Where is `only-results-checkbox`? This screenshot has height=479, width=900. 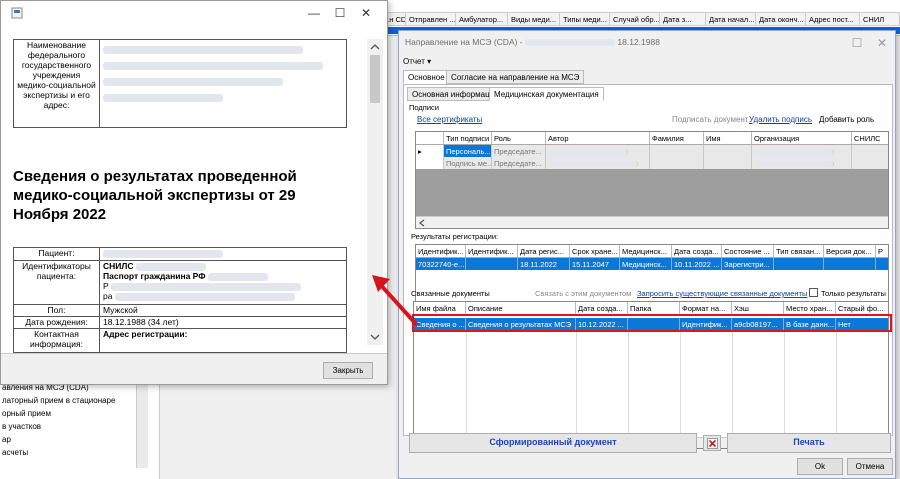 only-results-checkbox is located at coordinates (813, 292).